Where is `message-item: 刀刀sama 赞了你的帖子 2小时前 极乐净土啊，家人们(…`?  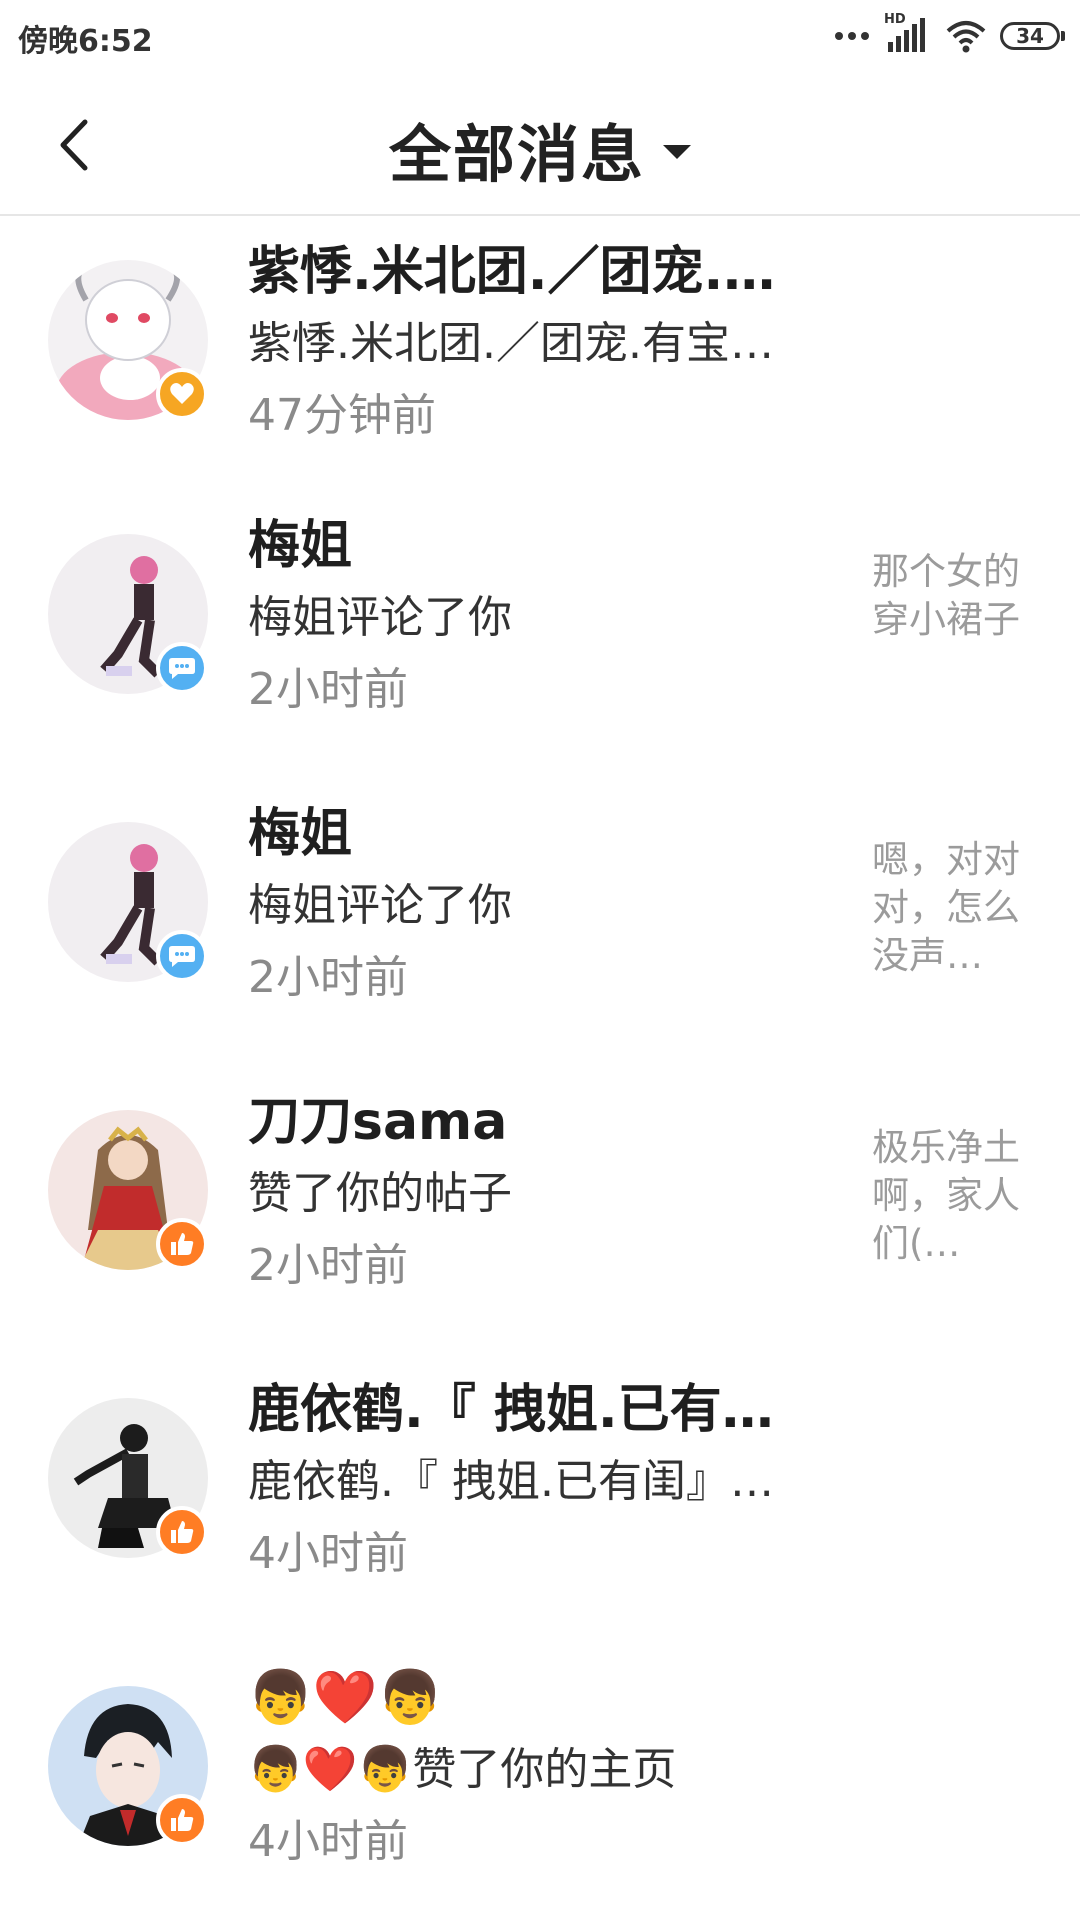
message-item: 刀刀sama 赞了你的帖子 2小时前 极乐净土啊，家人们(… is located at coordinates (540, 1210).